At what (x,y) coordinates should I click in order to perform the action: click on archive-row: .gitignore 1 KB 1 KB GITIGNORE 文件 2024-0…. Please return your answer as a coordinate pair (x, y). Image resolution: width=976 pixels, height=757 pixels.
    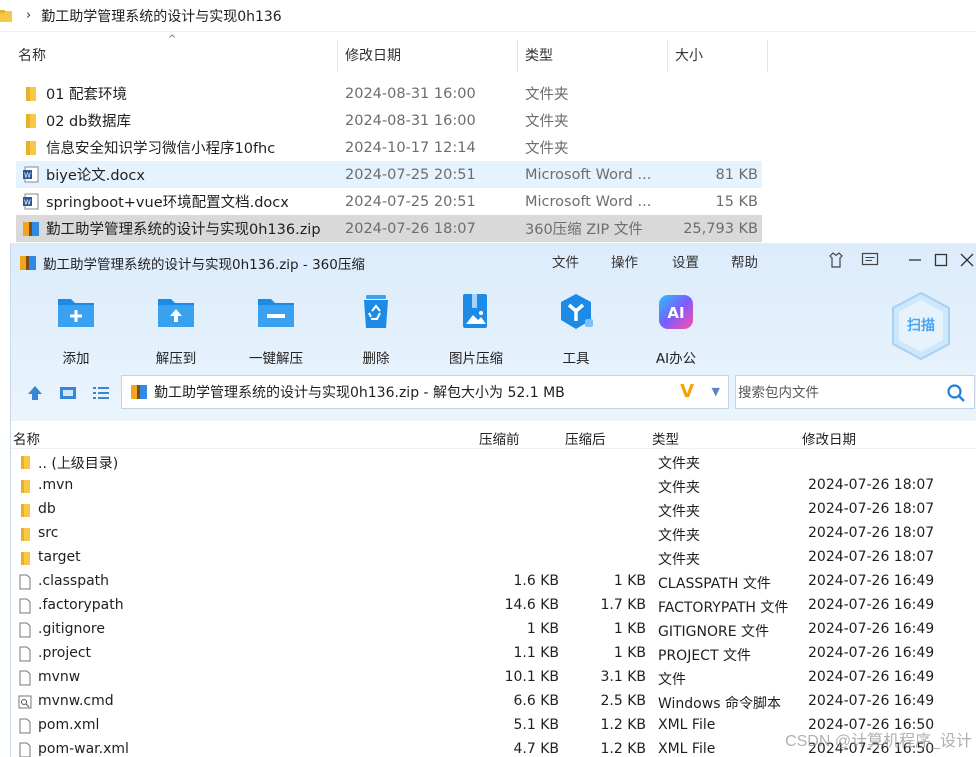
    Looking at the image, I should click on (493, 630).